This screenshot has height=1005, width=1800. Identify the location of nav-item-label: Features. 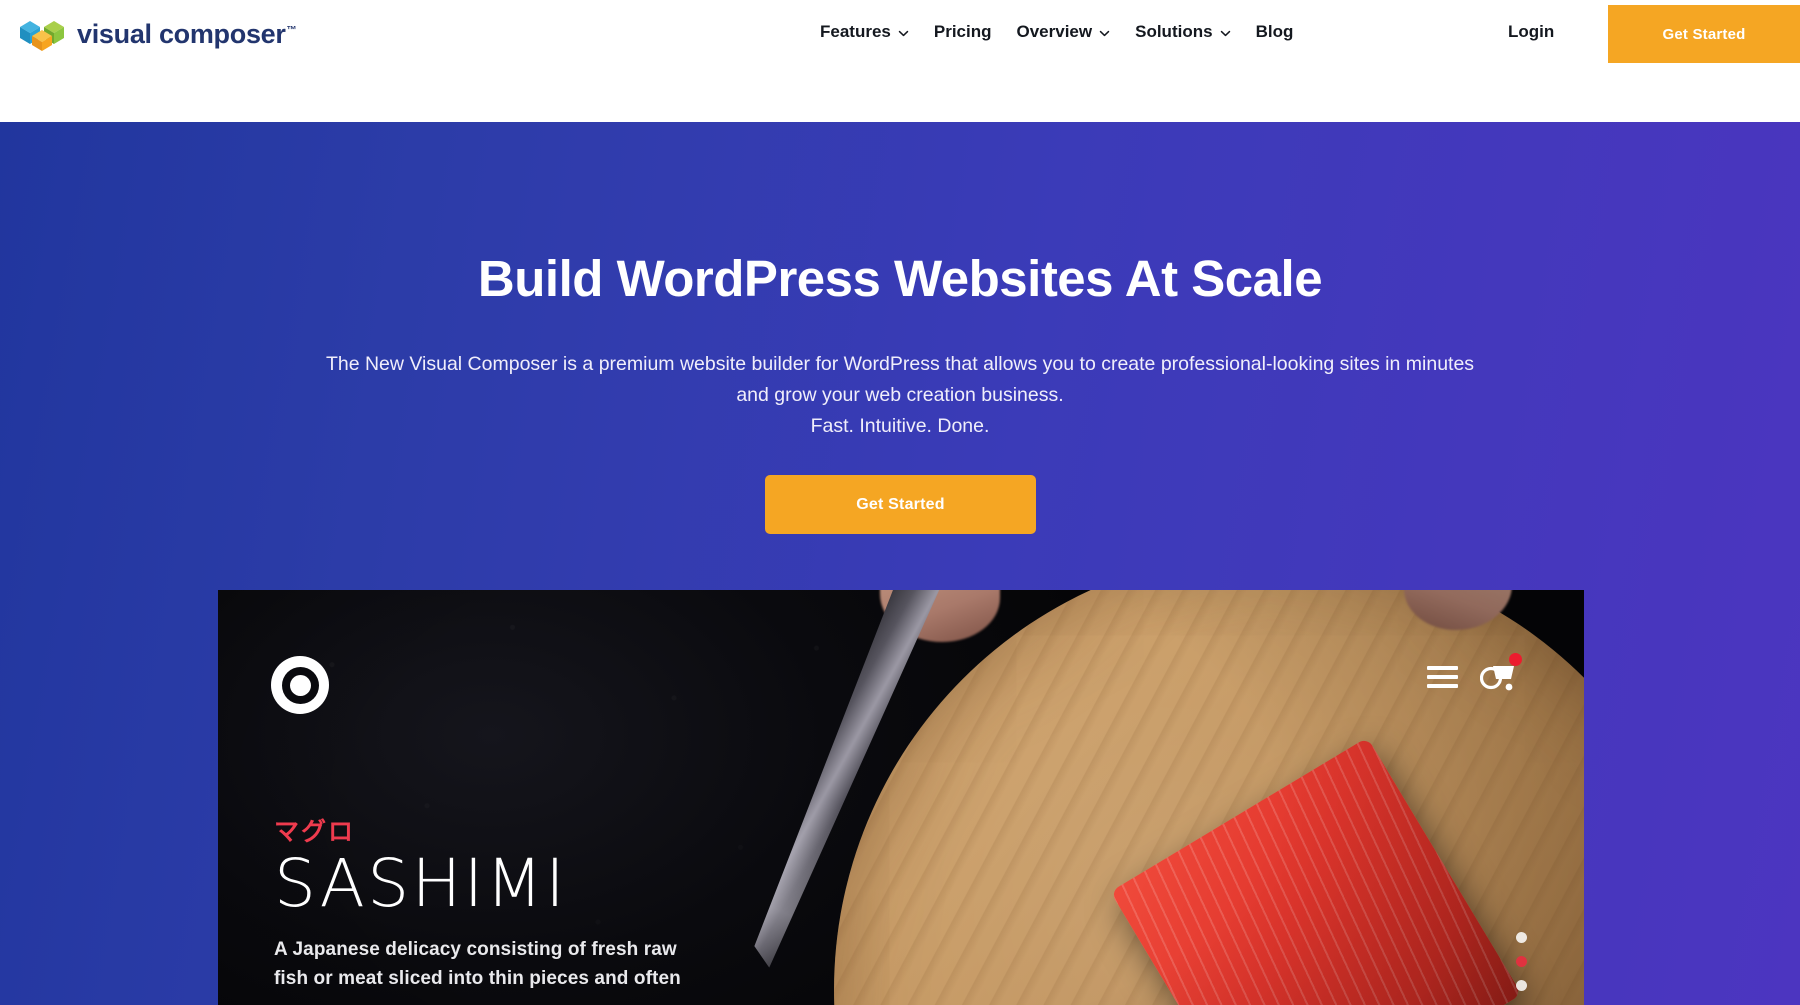
(855, 31).